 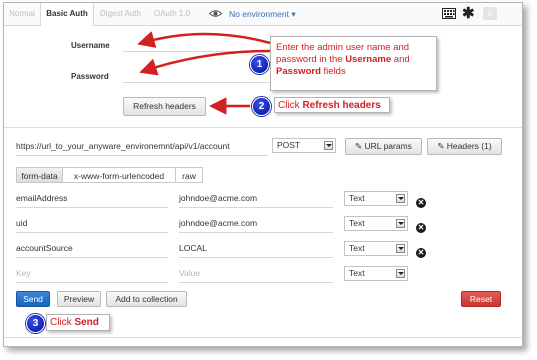 What do you see at coordinates (261, 106) in the screenshot?
I see `step-number-2: 2` at bounding box center [261, 106].